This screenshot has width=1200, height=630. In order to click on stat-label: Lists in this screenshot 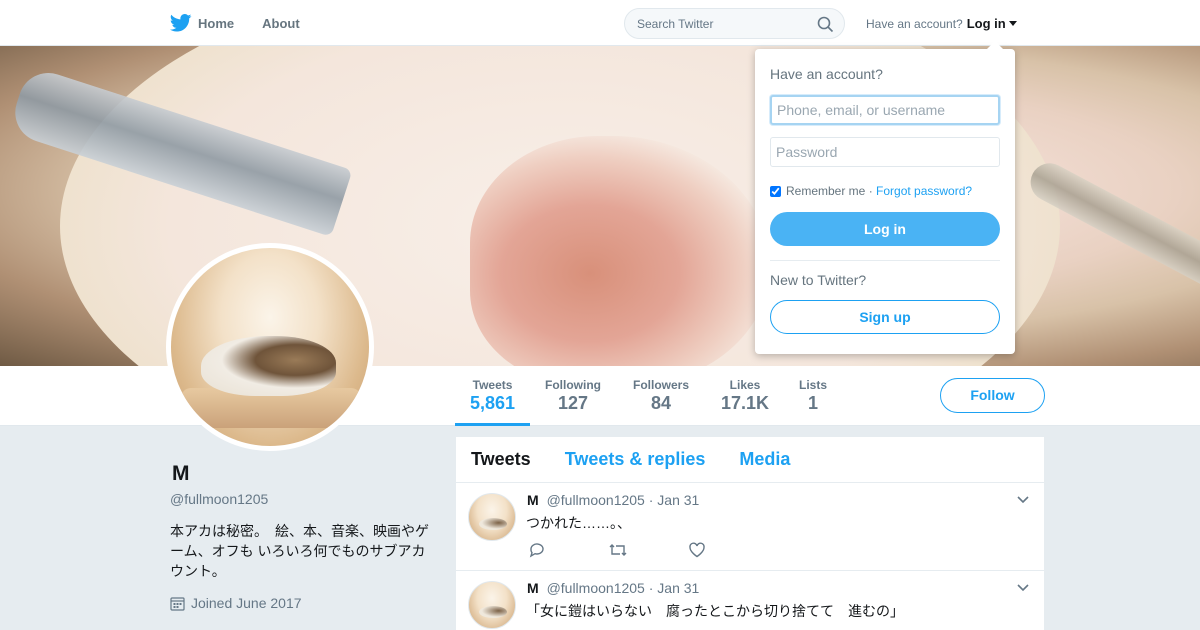, I will do `click(813, 385)`.